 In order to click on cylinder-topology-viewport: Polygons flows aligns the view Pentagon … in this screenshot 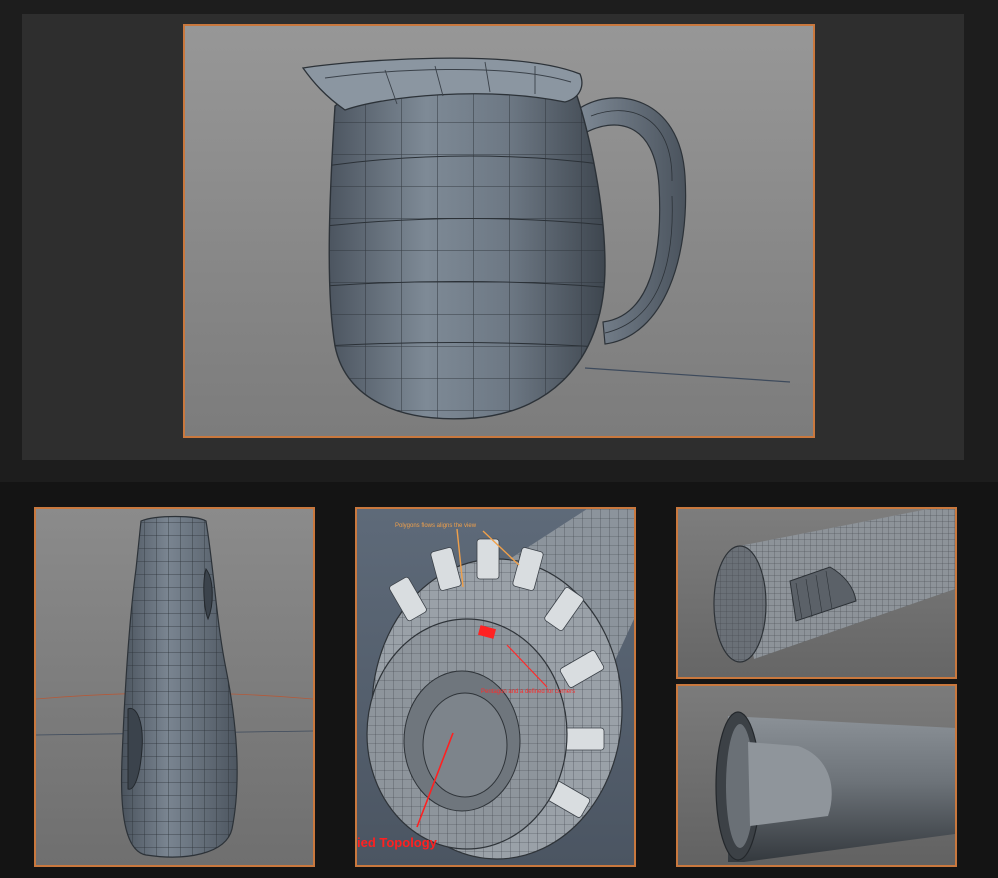, I will do `click(495, 687)`.